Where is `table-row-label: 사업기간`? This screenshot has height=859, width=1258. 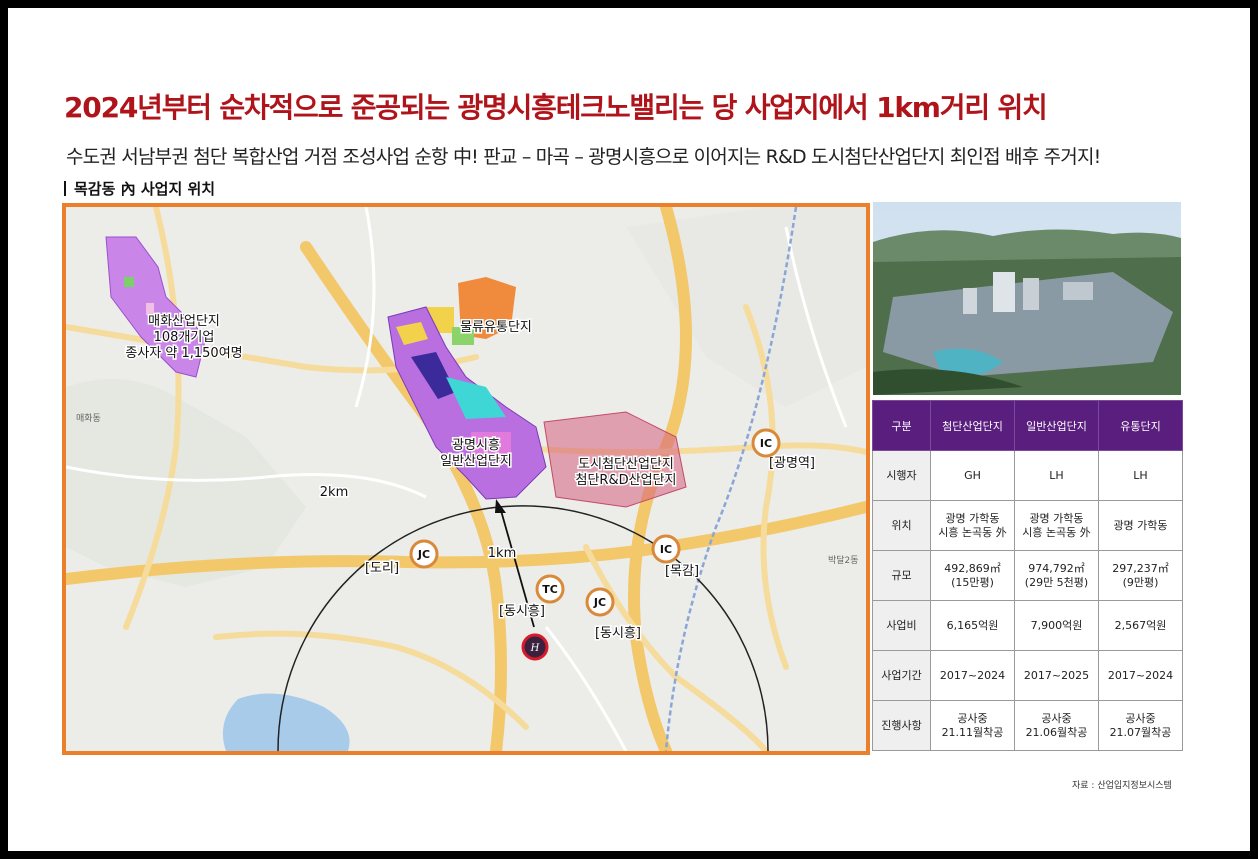 table-row-label: 사업기간 is located at coordinates (901, 675).